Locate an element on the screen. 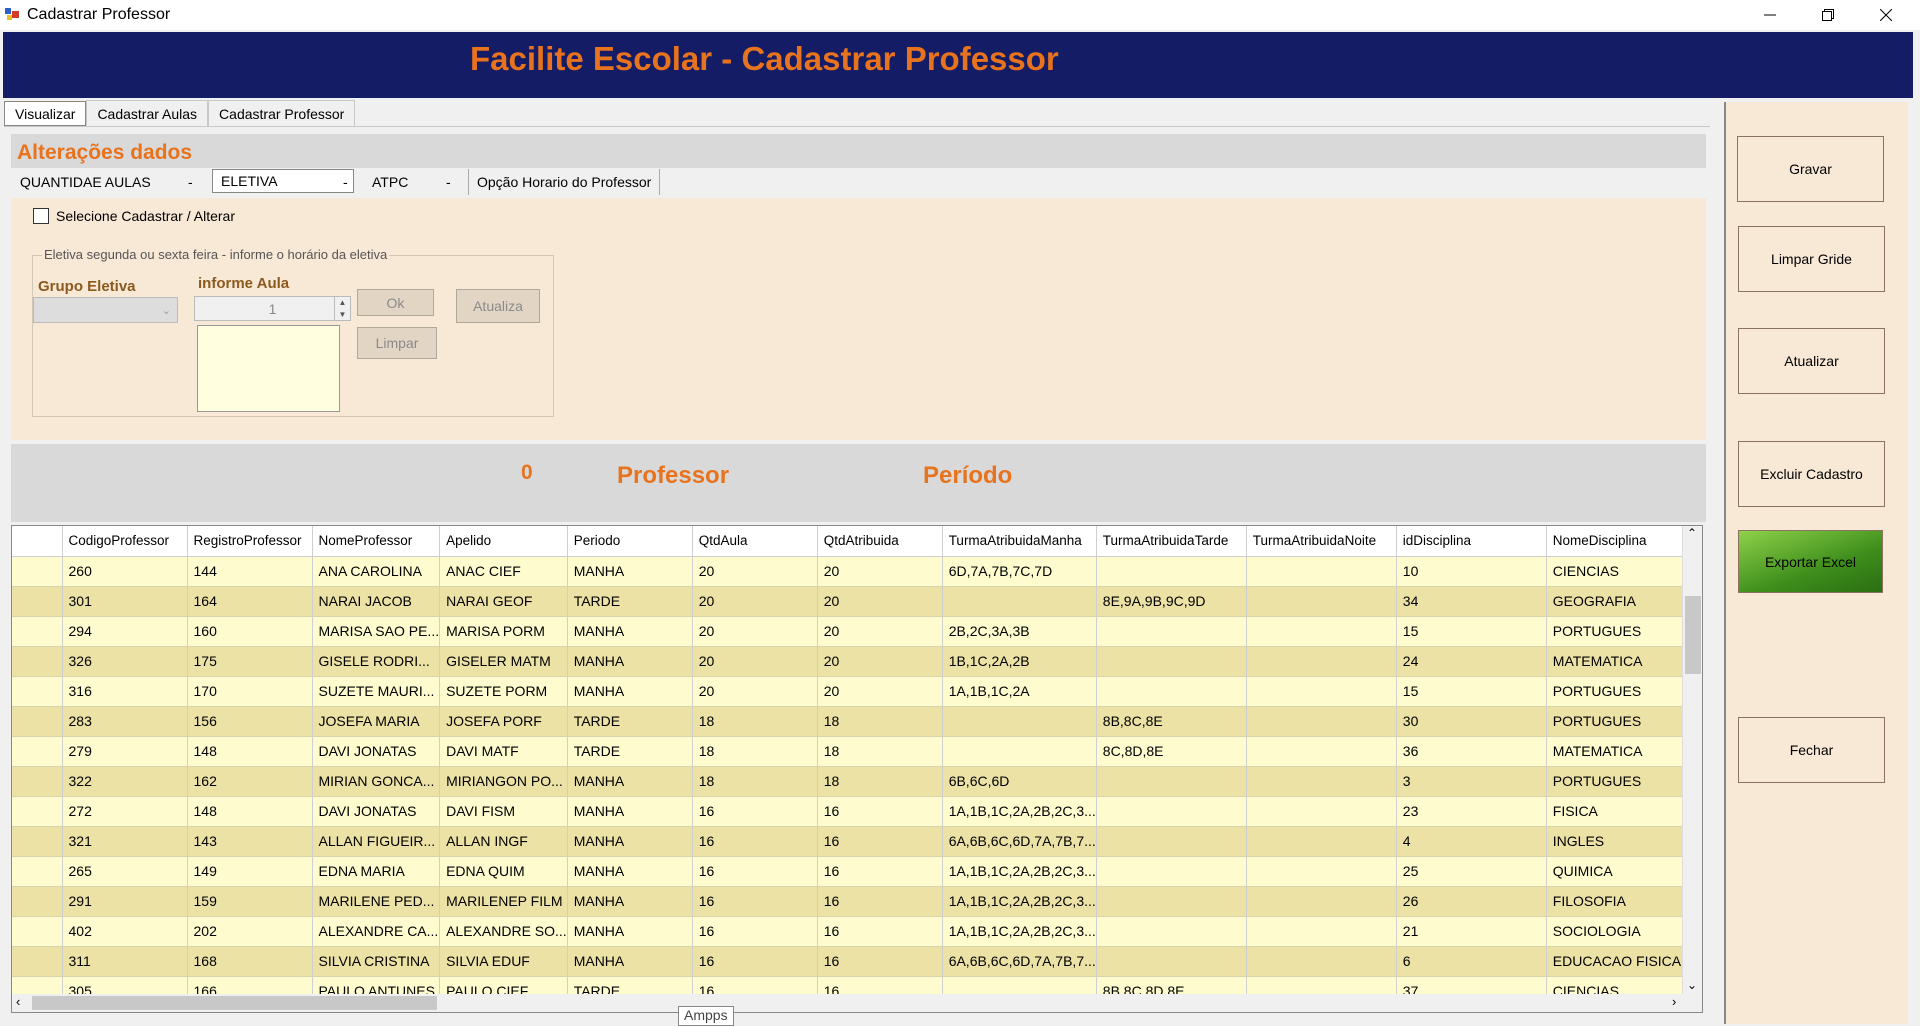  table-cell: EDNA QUIM is located at coordinates (503, 871).